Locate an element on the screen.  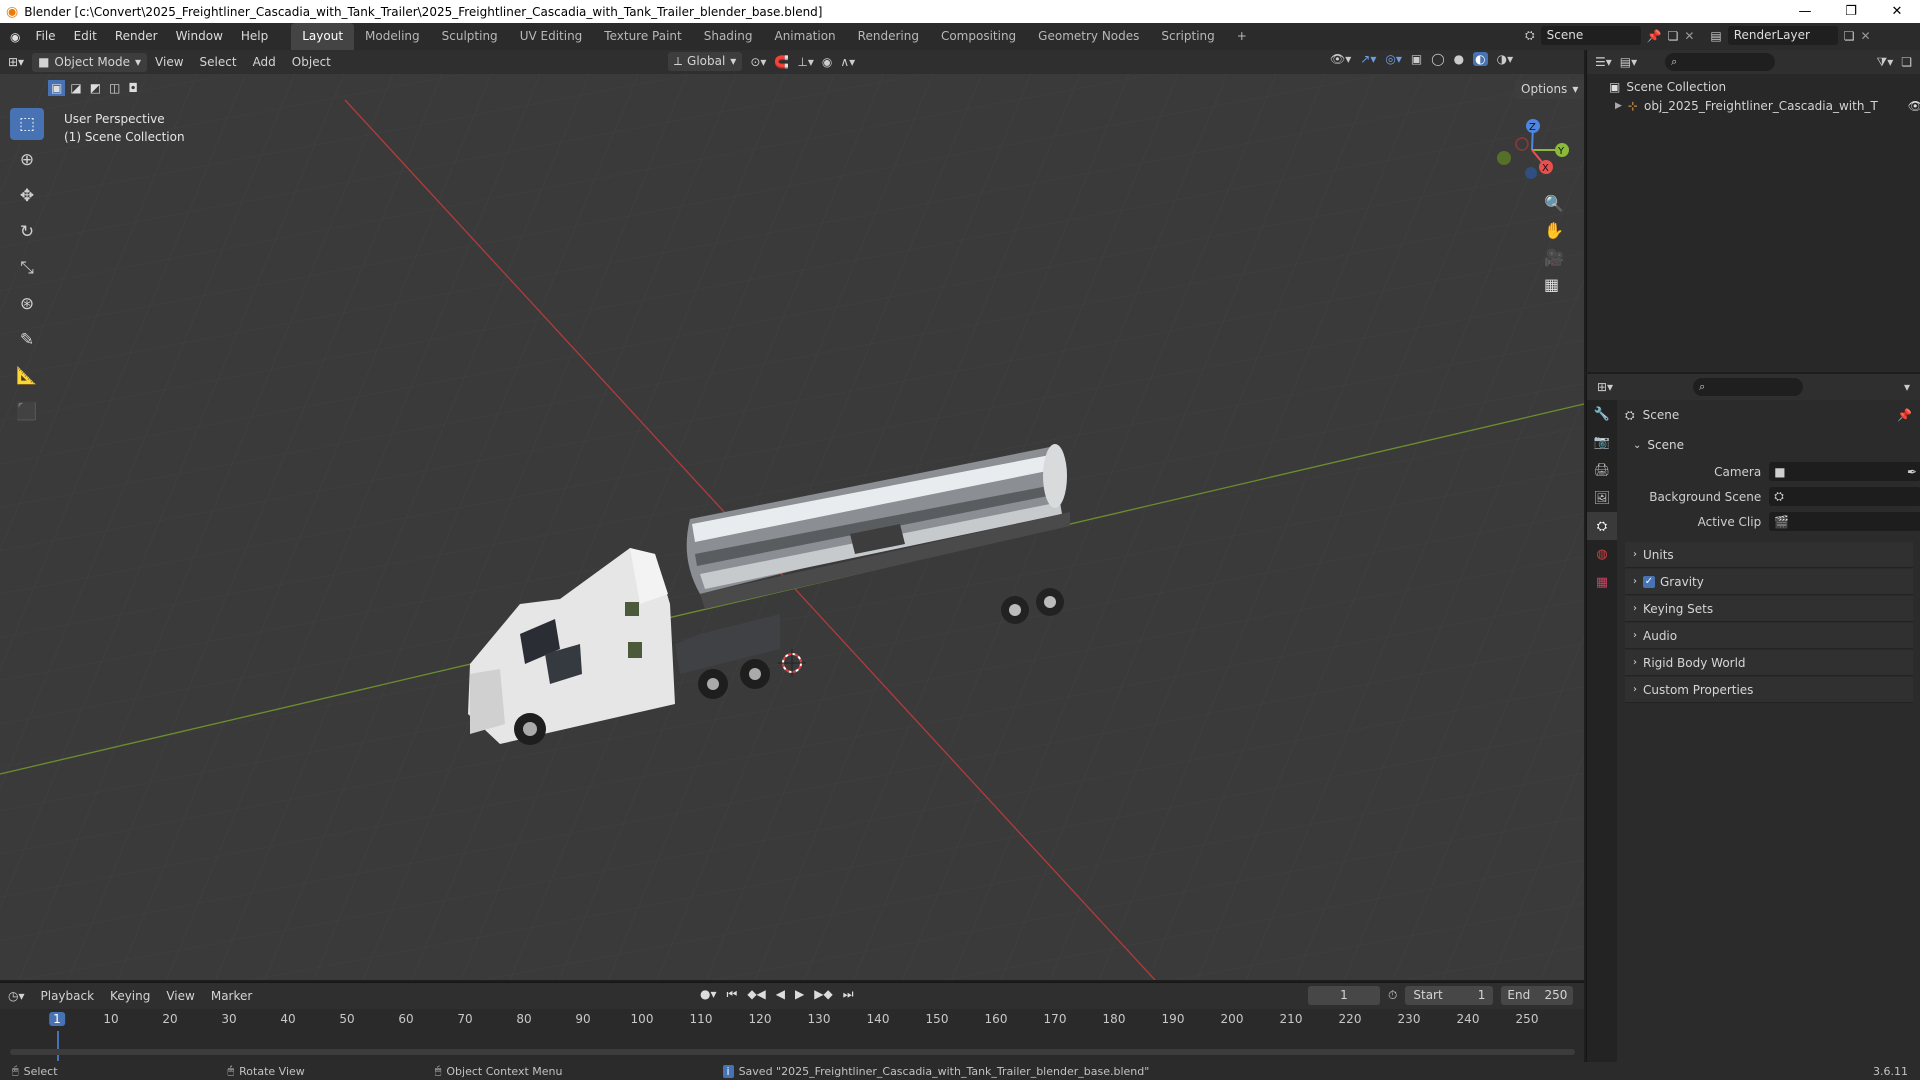
expand-arrow-icon: ▶ is located at coordinates (1618, 106).